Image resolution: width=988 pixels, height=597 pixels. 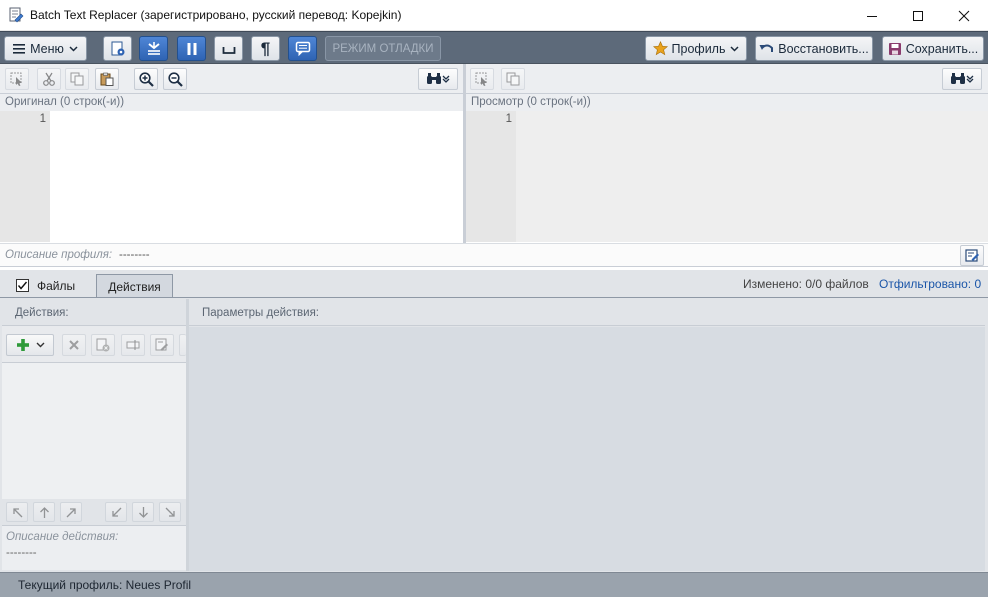 I want to click on edit-action-button, so click(x=162, y=345).